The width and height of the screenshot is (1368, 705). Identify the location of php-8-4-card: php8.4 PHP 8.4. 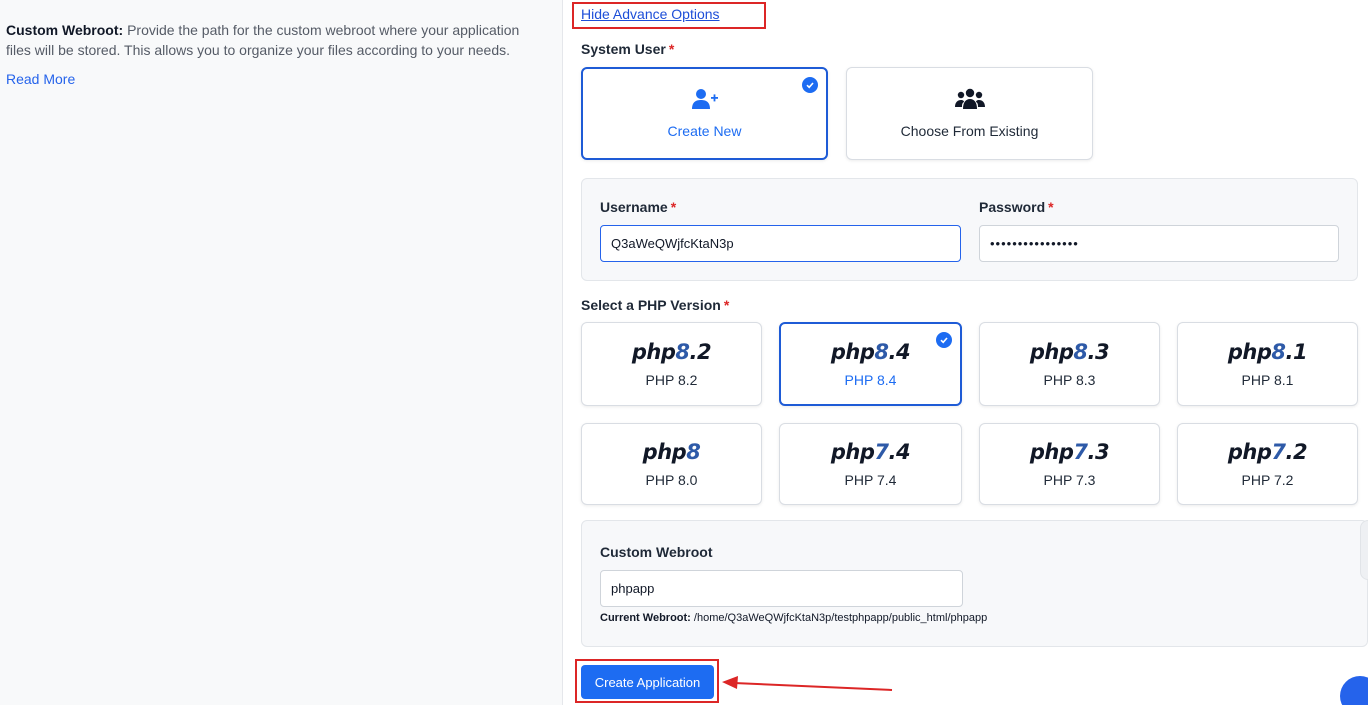
(870, 364).